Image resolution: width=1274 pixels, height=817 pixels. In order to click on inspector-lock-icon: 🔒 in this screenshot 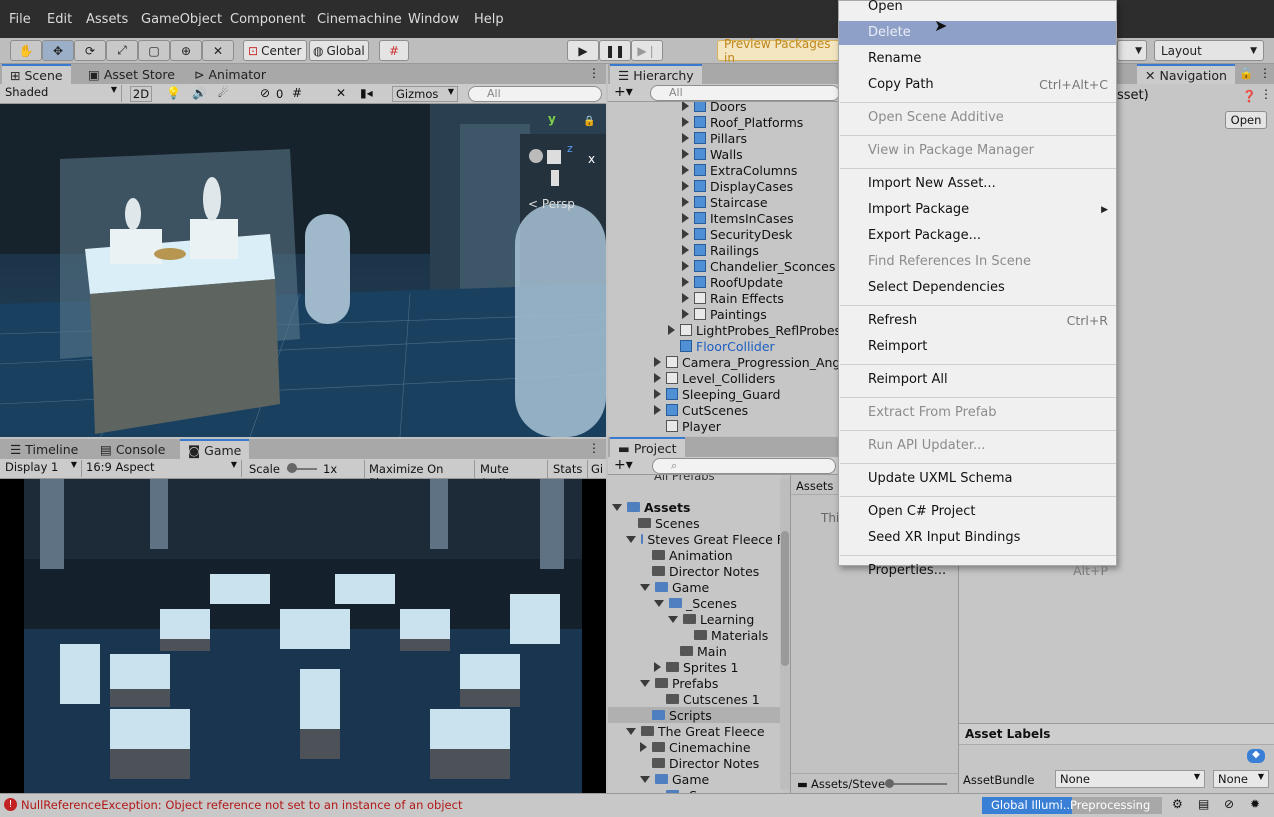, I will do `click(1246, 73)`.